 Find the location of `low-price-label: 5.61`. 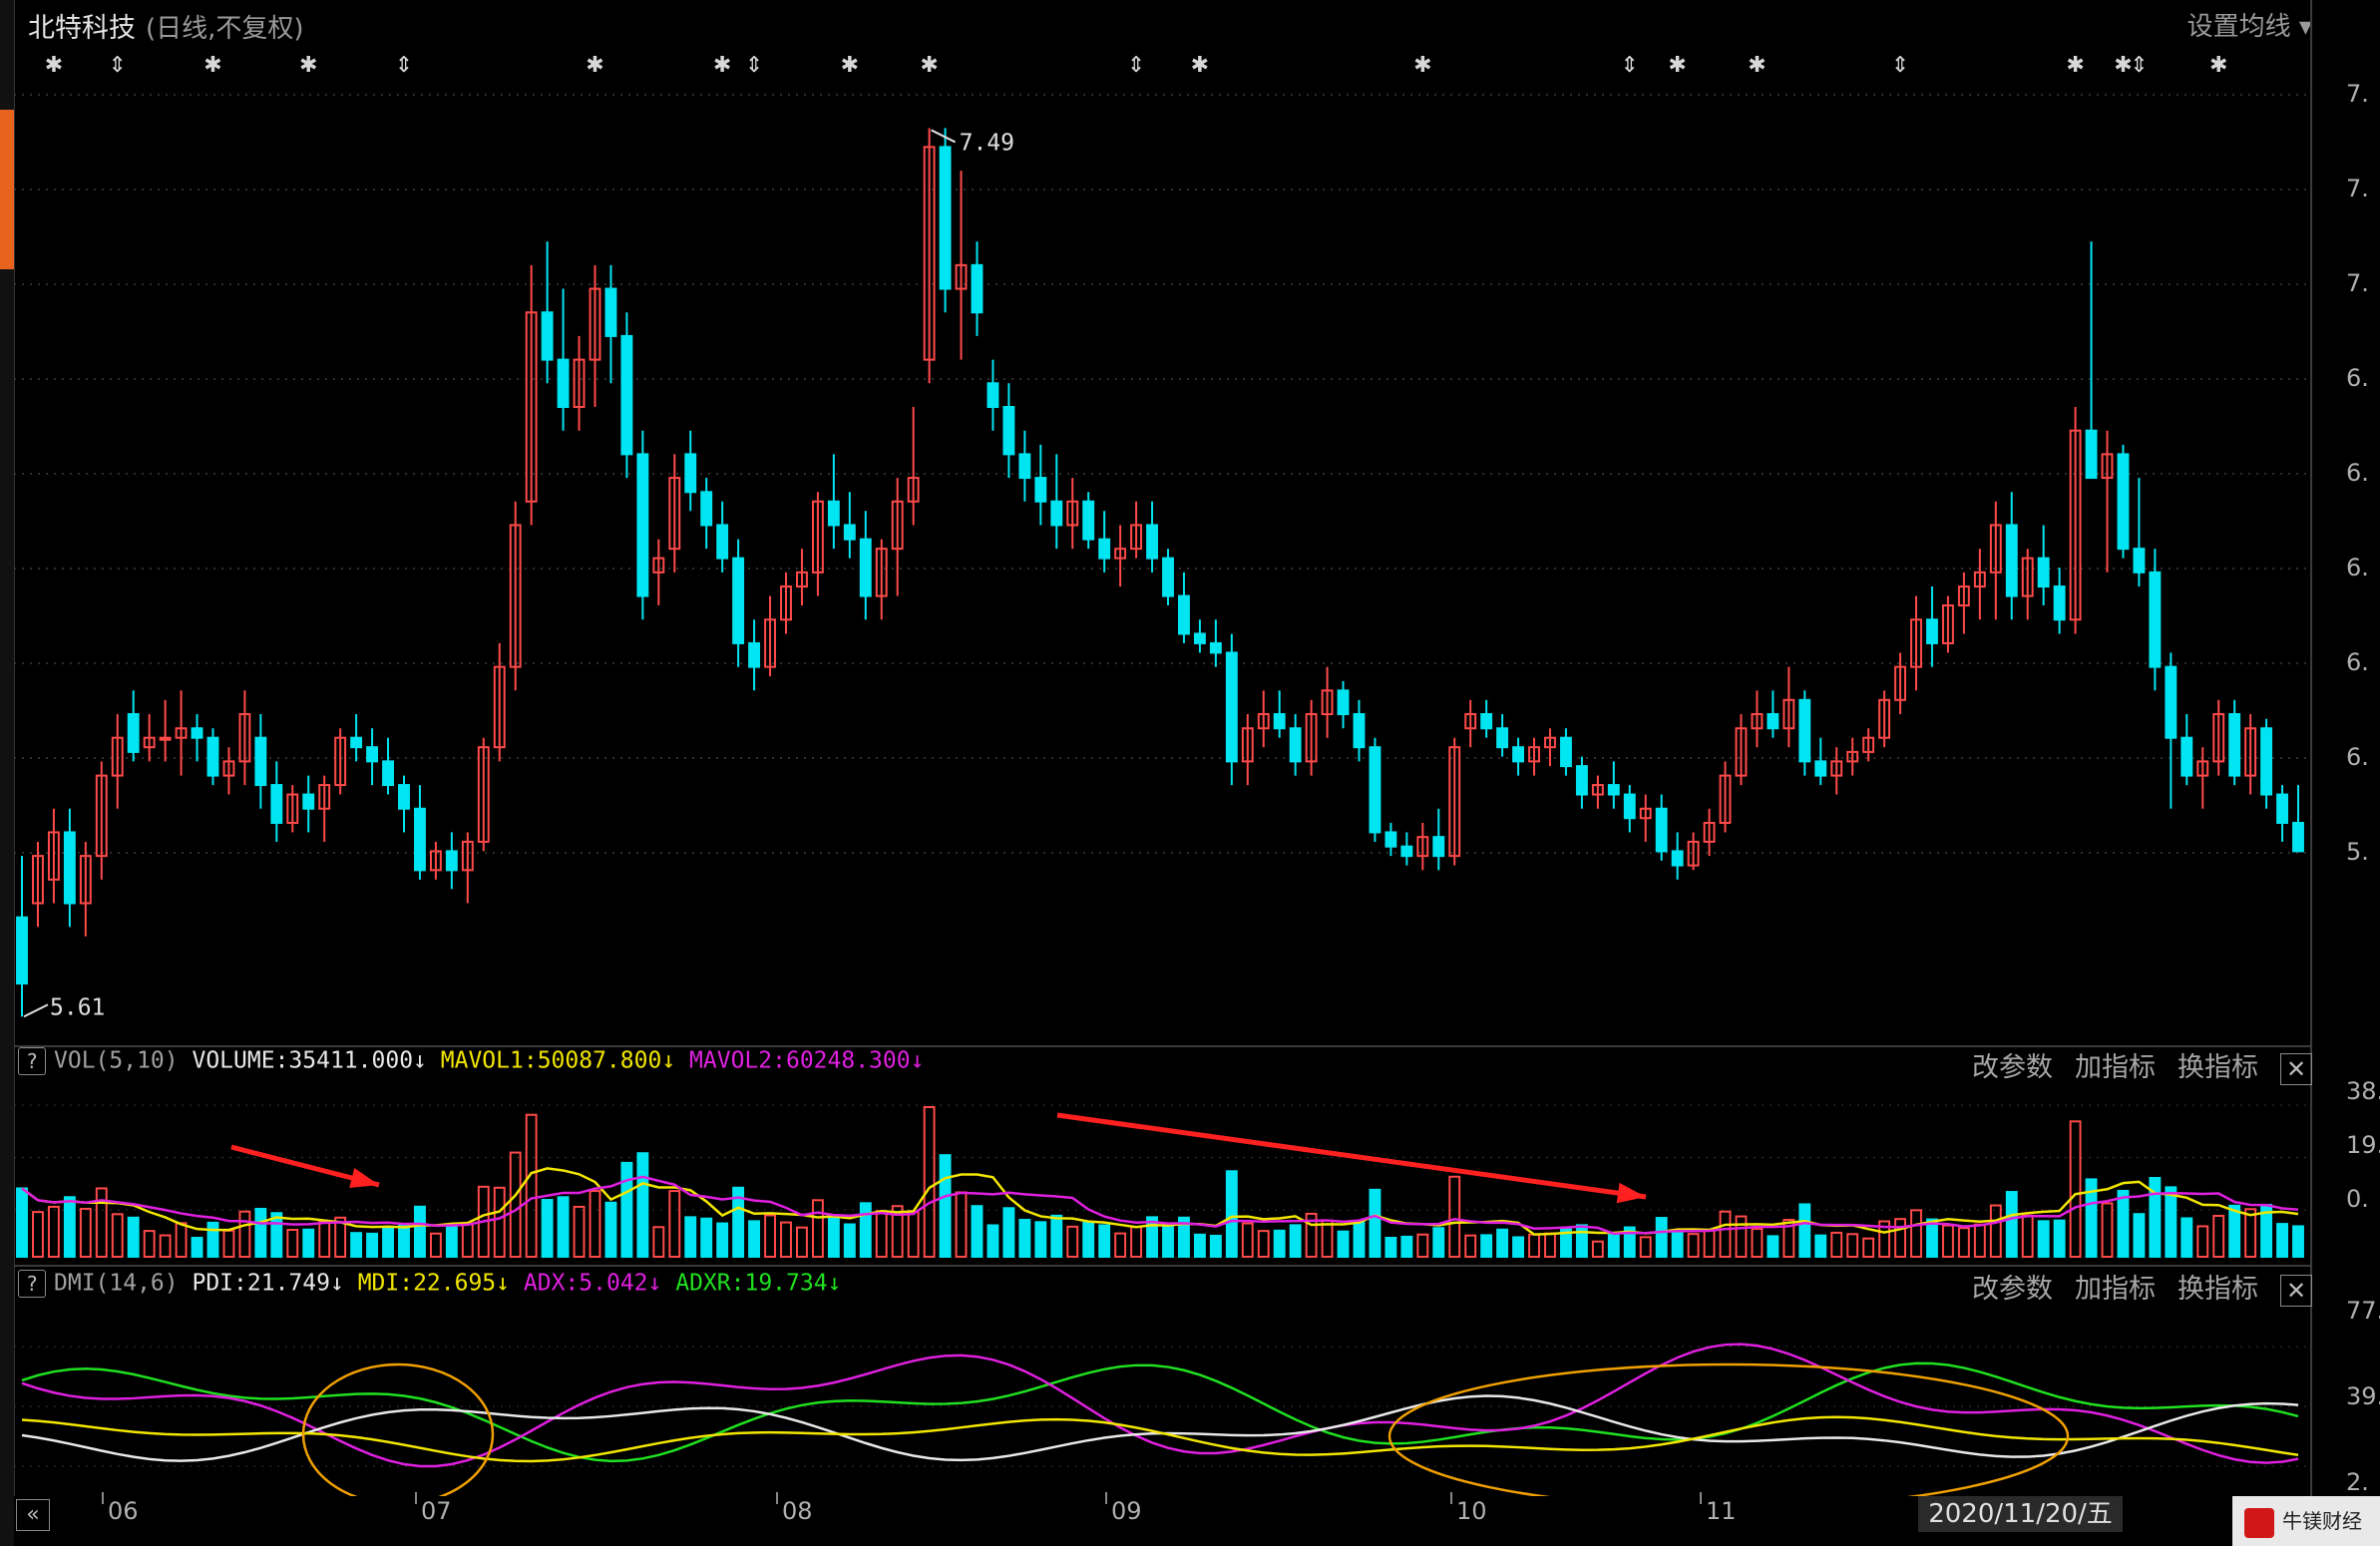

low-price-label: 5.61 is located at coordinates (77, 1007).